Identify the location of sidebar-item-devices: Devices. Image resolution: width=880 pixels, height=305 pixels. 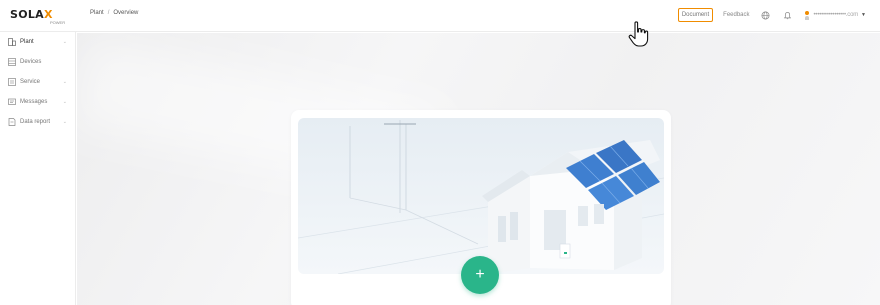
(37, 62).